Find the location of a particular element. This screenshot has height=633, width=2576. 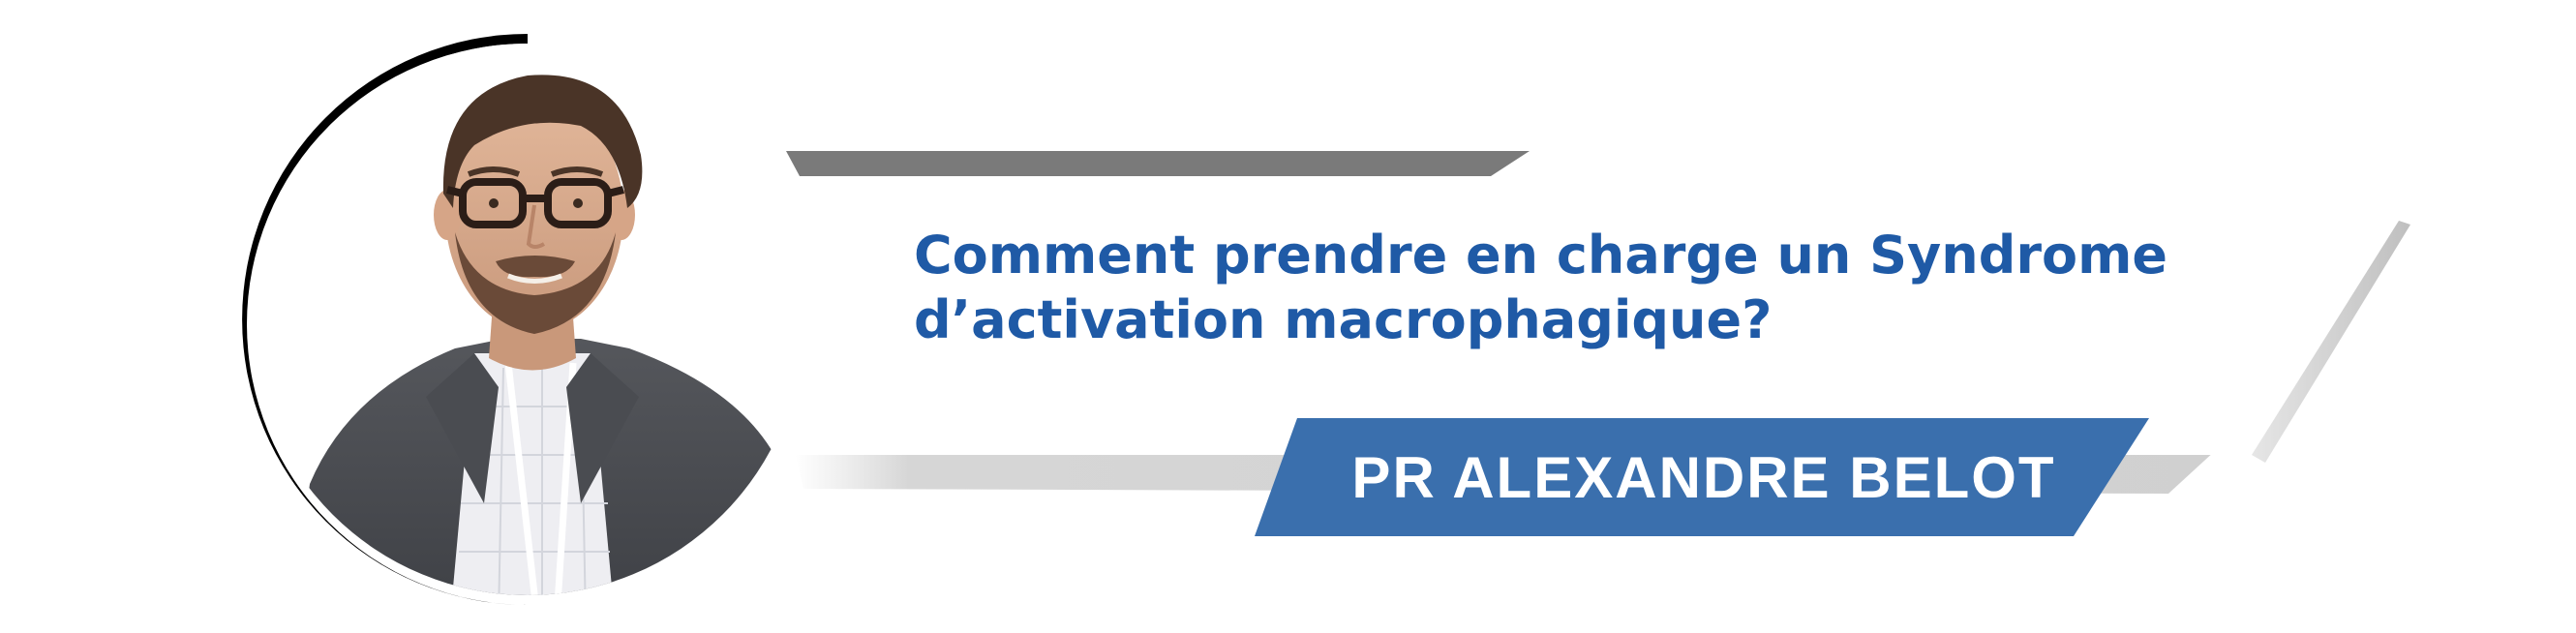

talk-title-line-1: Comment prendre en charge un Syndrome is located at coordinates (1540, 255).